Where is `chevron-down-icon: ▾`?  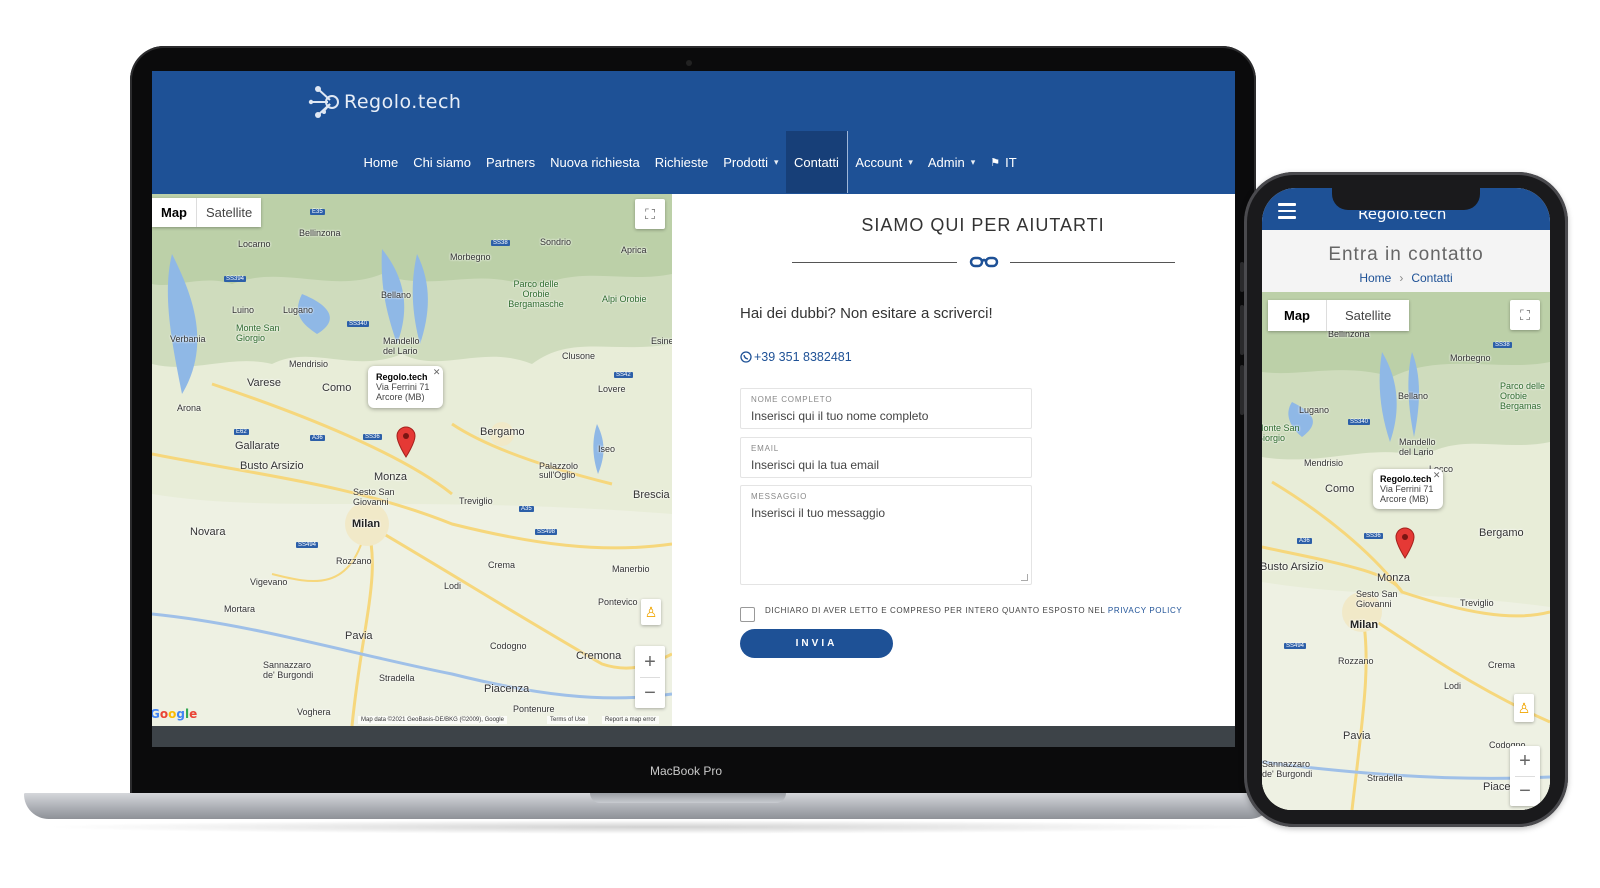 chevron-down-icon: ▾ is located at coordinates (973, 161).